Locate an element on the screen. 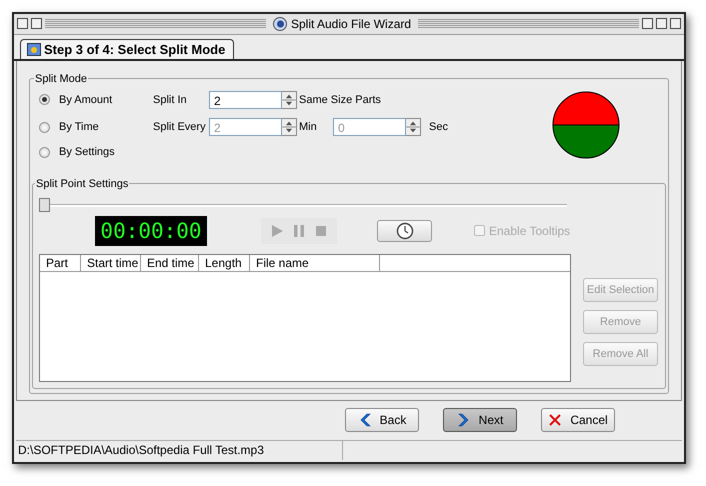  slider-thumb is located at coordinates (44, 205).